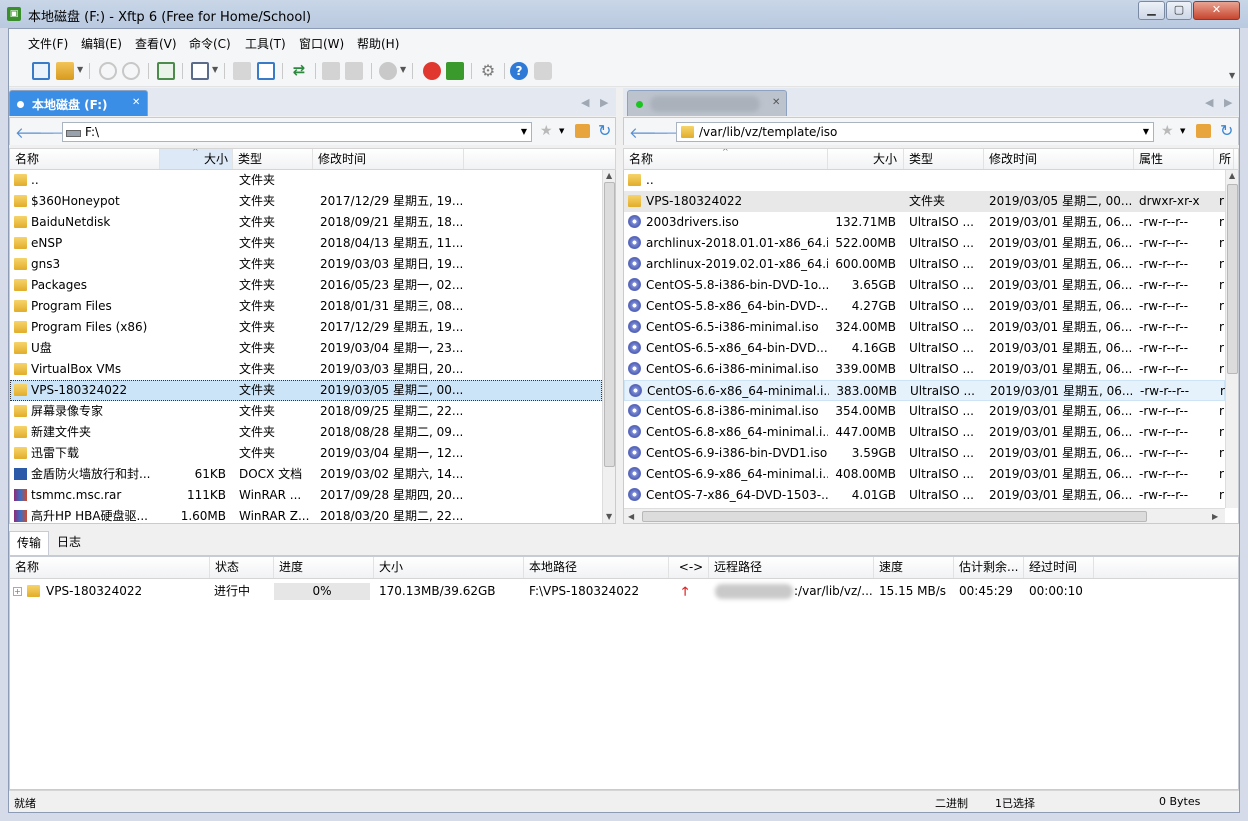 The height and width of the screenshot is (821, 1248). I want to click on tab-remote-session: ✕, so click(707, 103).